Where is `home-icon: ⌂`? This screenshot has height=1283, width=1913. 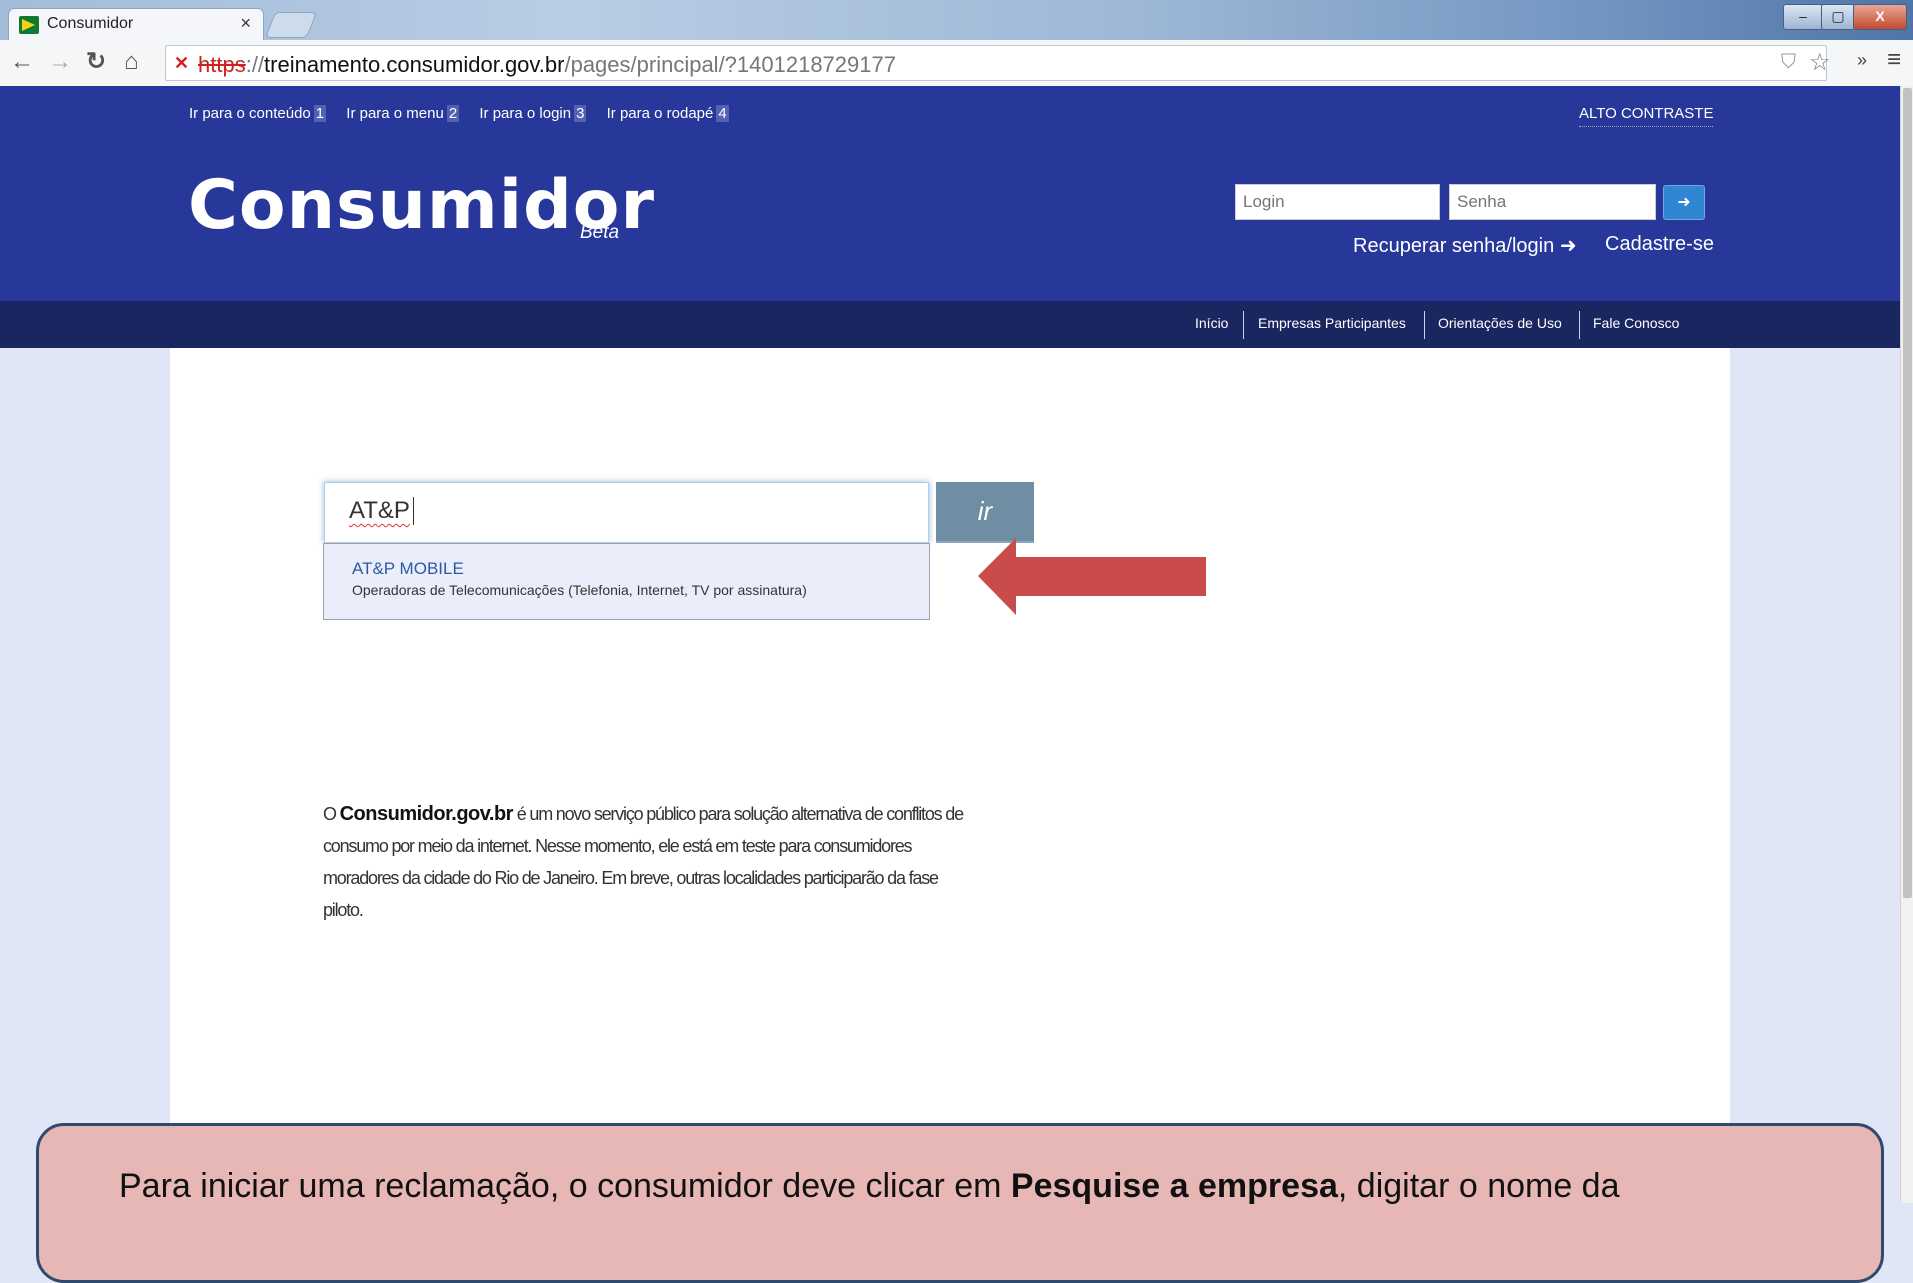
home-icon: ⌂ is located at coordinates (131, 62).